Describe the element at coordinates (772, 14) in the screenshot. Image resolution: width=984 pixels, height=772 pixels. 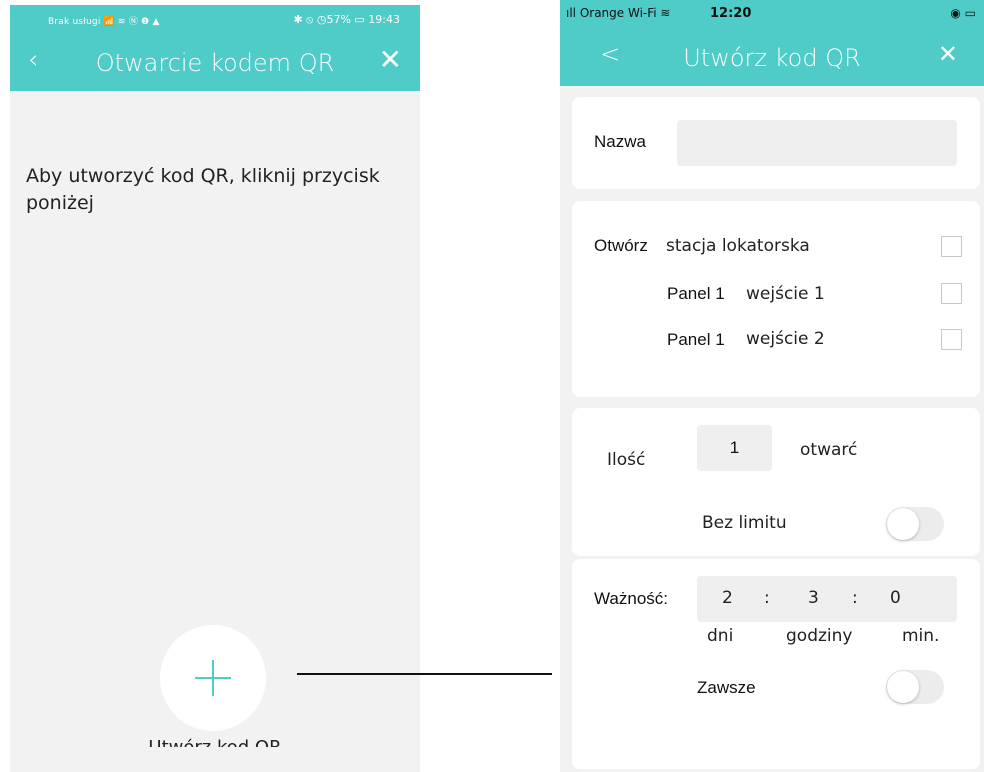
I see `right-status-bar: ıll Orange Wi-Fi ≋ 12:20 ◉ ▭` at that location.